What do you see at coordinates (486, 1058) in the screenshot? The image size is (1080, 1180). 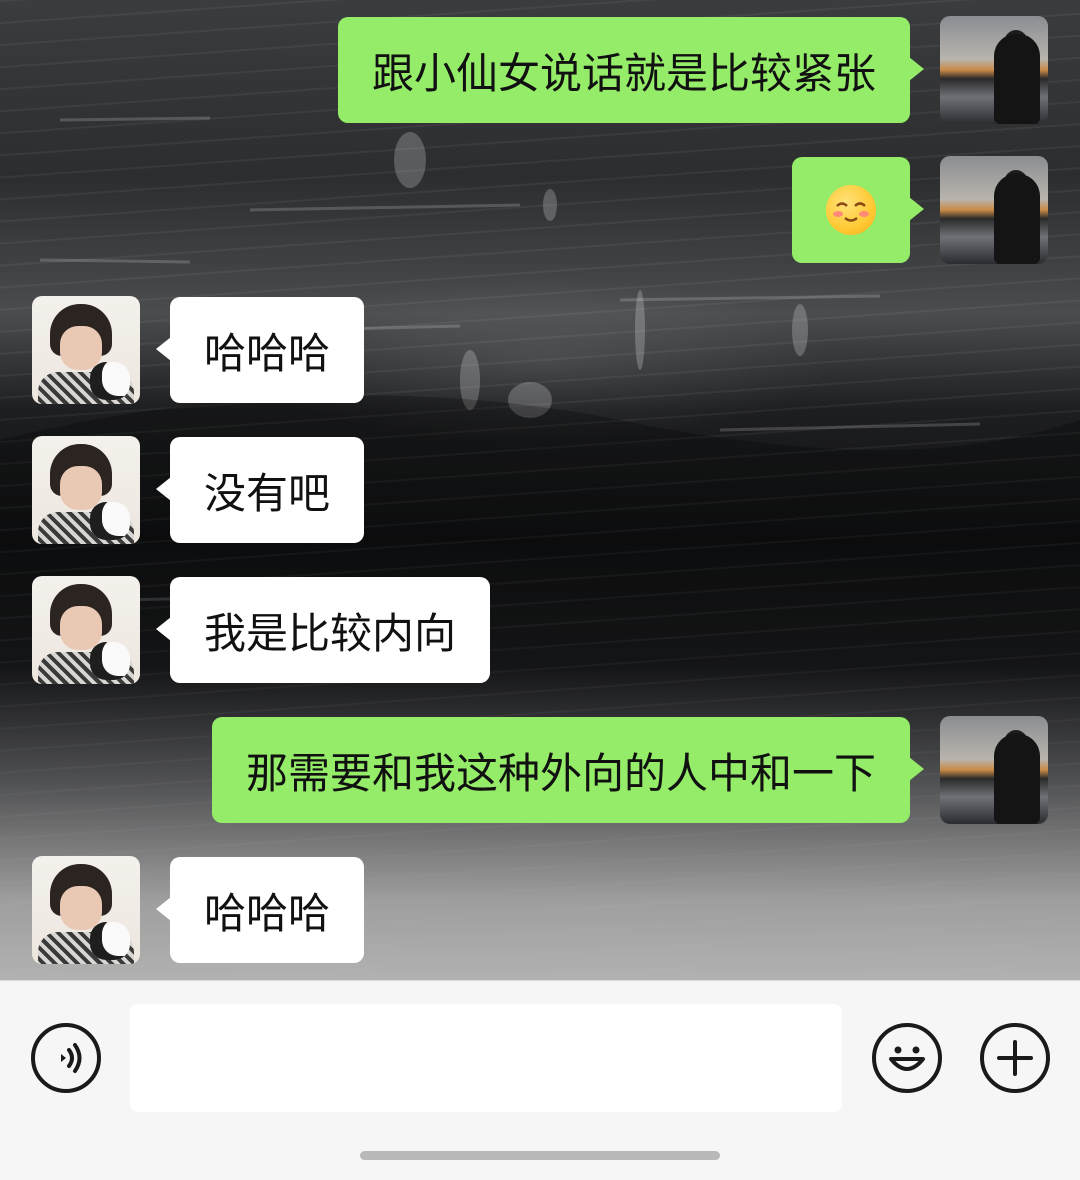 I see `message-input` at bounding box center [486, 1058].